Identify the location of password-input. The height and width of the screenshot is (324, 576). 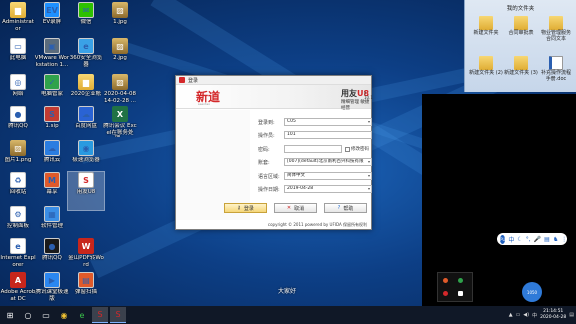
(313, 149).